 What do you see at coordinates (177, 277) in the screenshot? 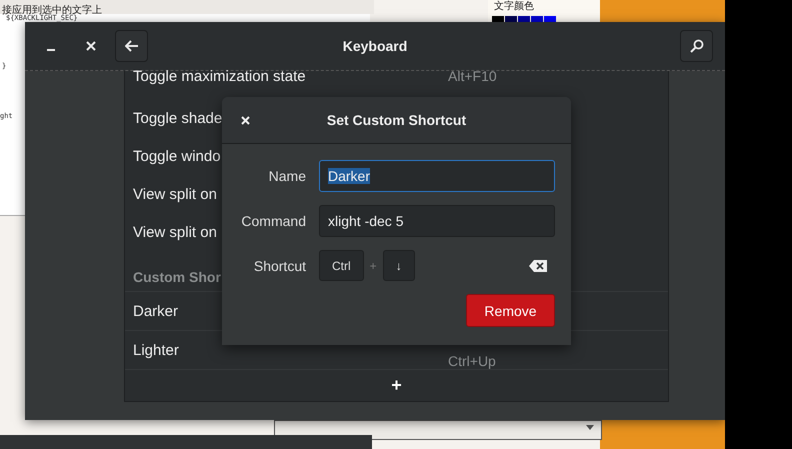
I see `section-heading: Custom Shor` at bounding box center [177, 277].